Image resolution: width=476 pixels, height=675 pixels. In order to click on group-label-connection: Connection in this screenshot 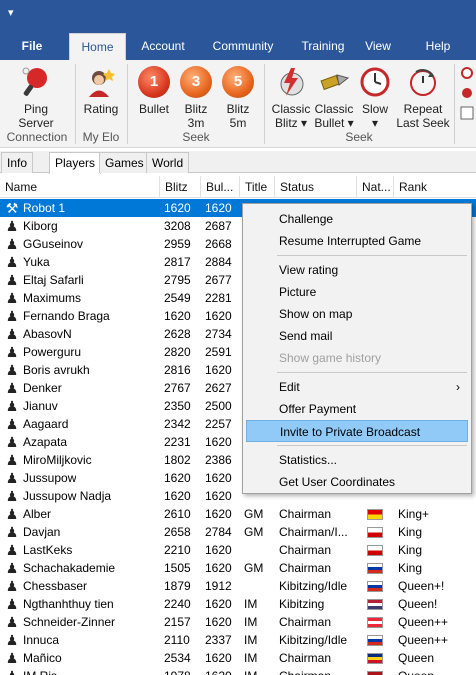, I will do `click(37, 137)`.